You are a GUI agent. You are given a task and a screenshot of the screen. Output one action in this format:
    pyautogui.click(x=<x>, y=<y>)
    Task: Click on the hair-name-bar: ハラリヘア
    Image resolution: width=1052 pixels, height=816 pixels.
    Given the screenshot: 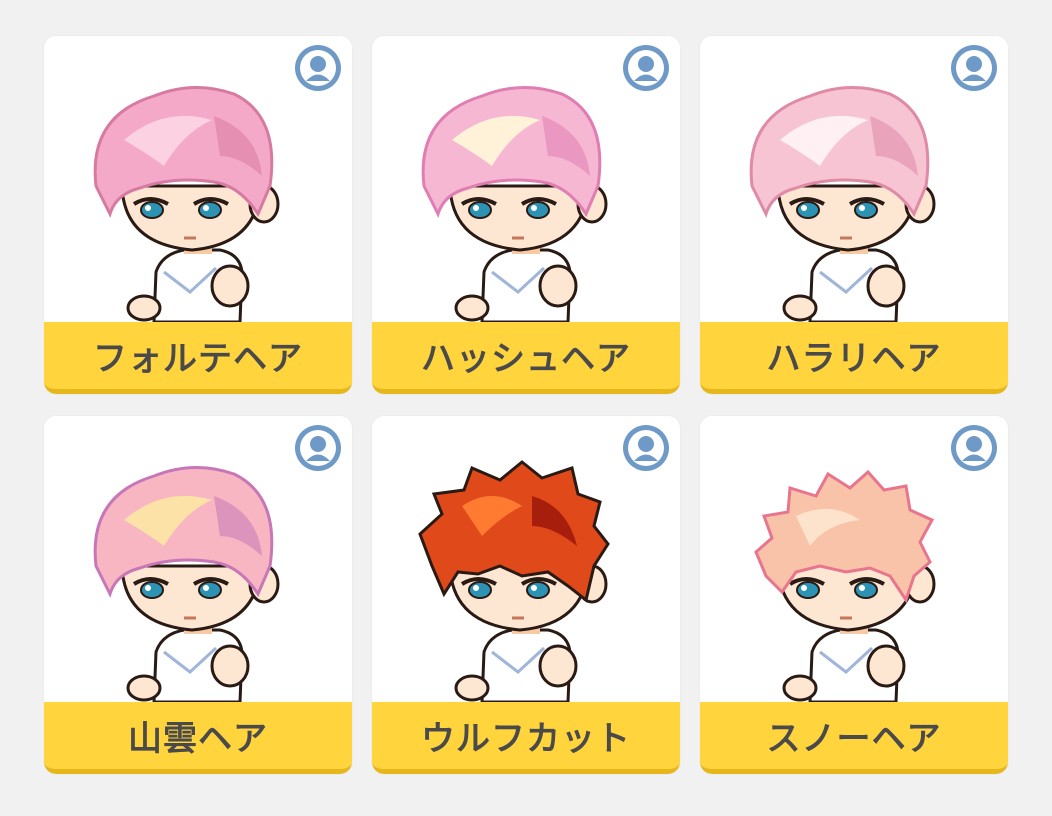 What is the action you would take?
    pyautogui.click(x=854, y=358)
    